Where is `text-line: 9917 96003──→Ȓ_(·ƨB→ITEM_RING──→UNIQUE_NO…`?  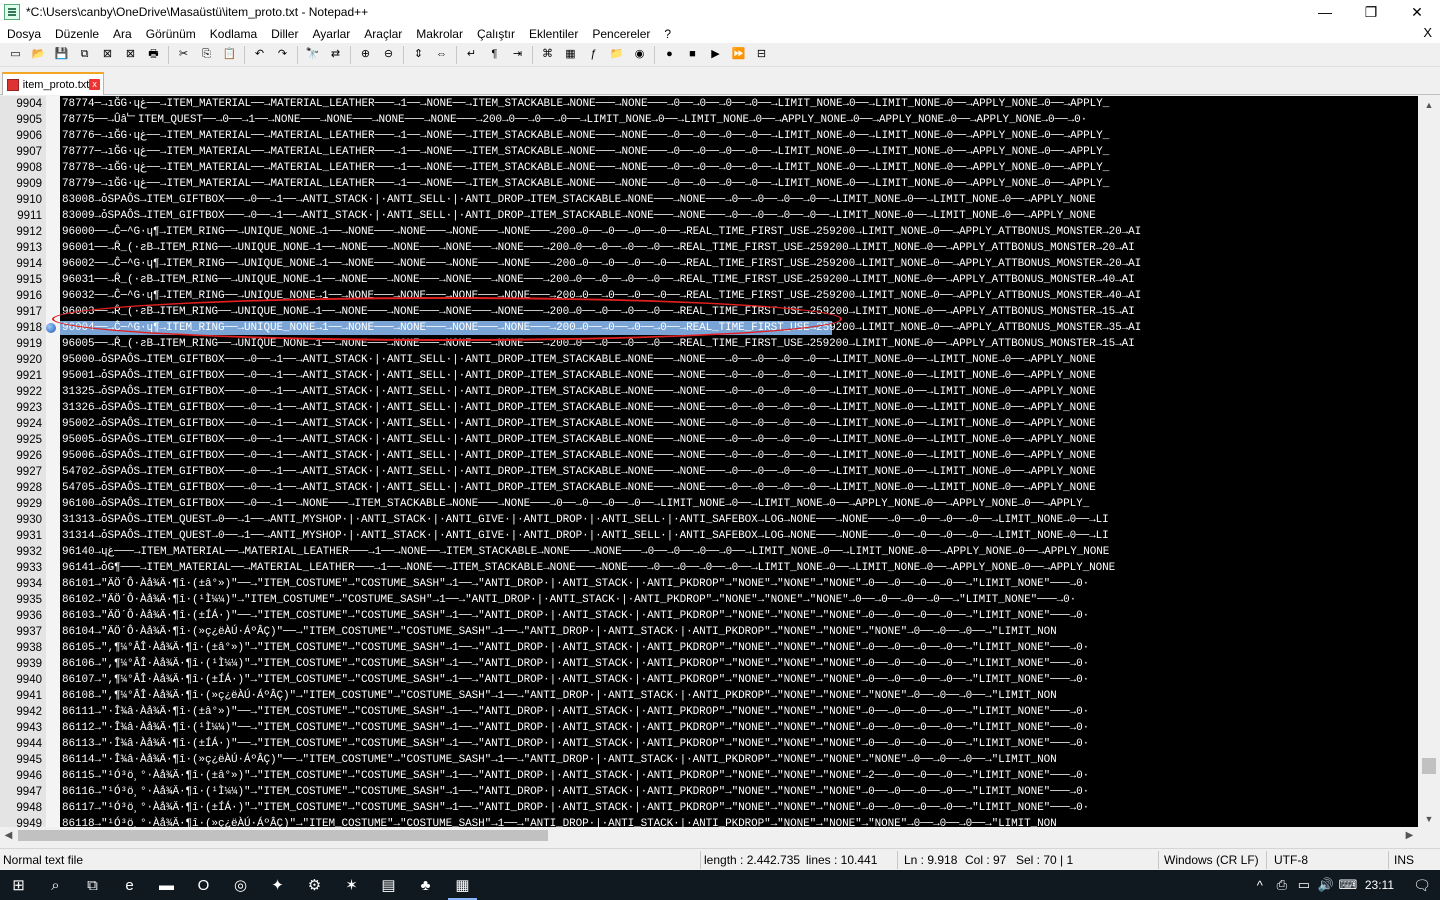
text-line: 9917 96003──→Ȓ_(·ƨB→ITEM_RING──→UNIQUE_NO… is located at coordinates (709, 312).